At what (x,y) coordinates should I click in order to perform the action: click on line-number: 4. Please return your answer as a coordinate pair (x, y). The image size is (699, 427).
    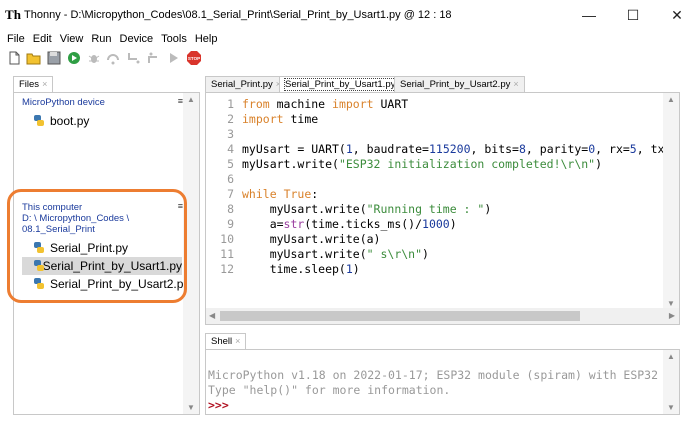
    Looking at the image, I should click on (230, 149).